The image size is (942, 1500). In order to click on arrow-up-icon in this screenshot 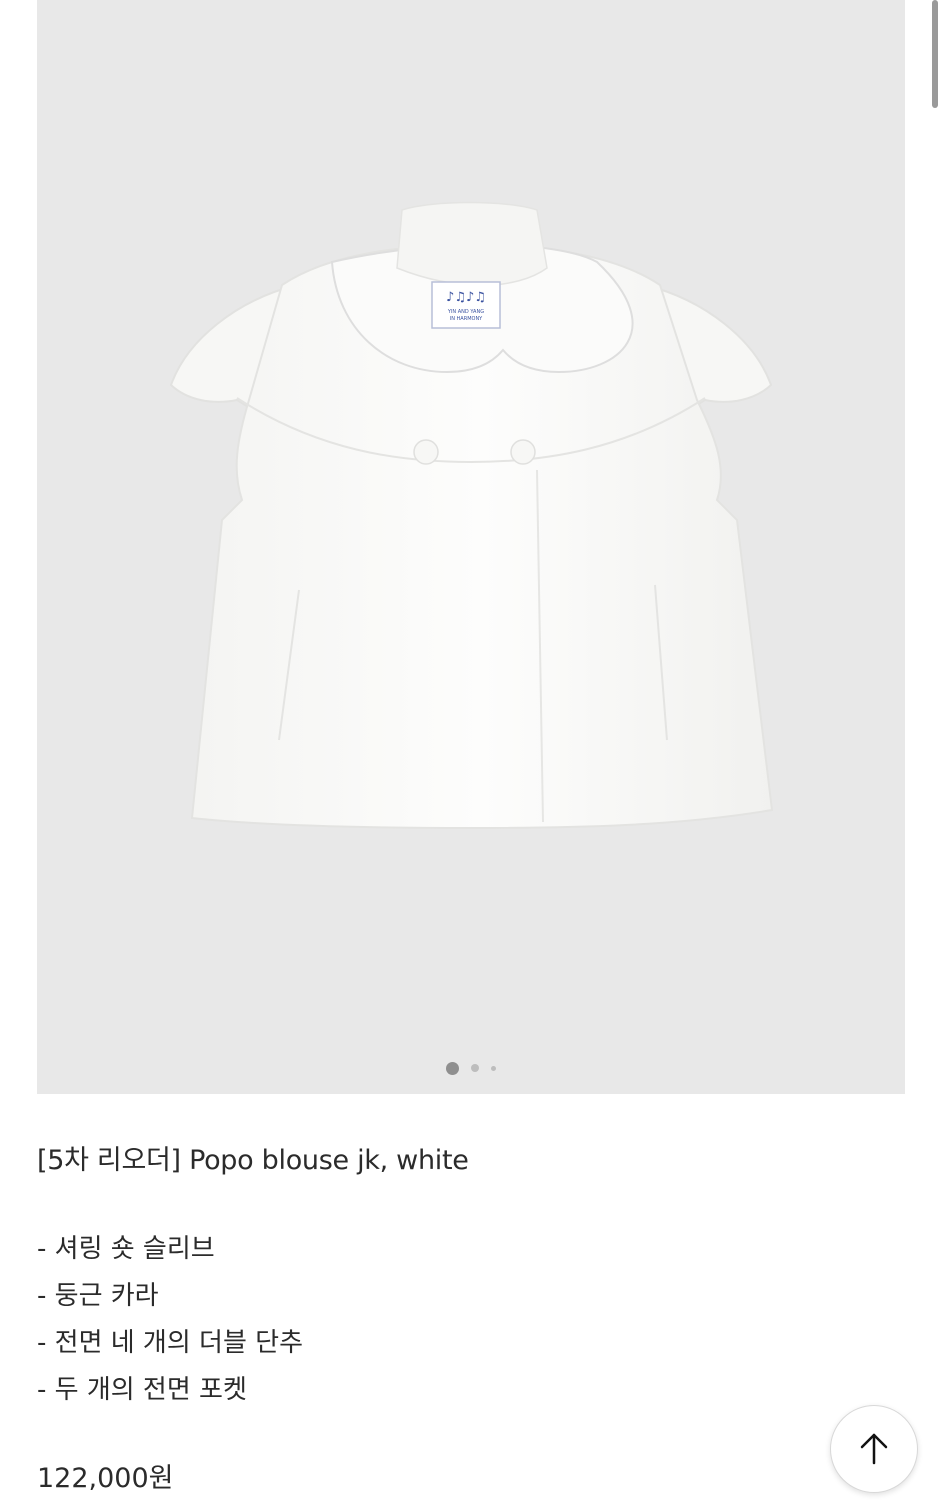, I will do `click(874, 1449)`.